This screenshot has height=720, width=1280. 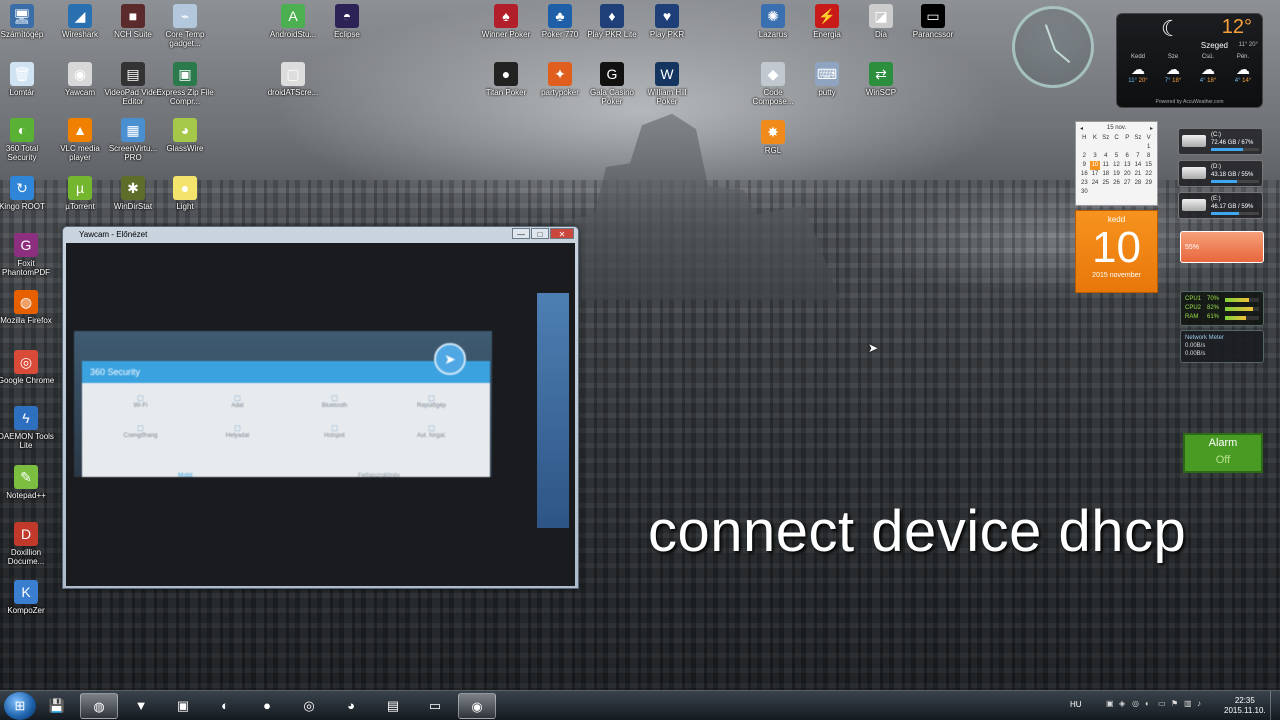 What do you see at coordinates (1148, 174) in the screenshot?
I see `calendar-day: 22` at bounding box center [1148, 174].